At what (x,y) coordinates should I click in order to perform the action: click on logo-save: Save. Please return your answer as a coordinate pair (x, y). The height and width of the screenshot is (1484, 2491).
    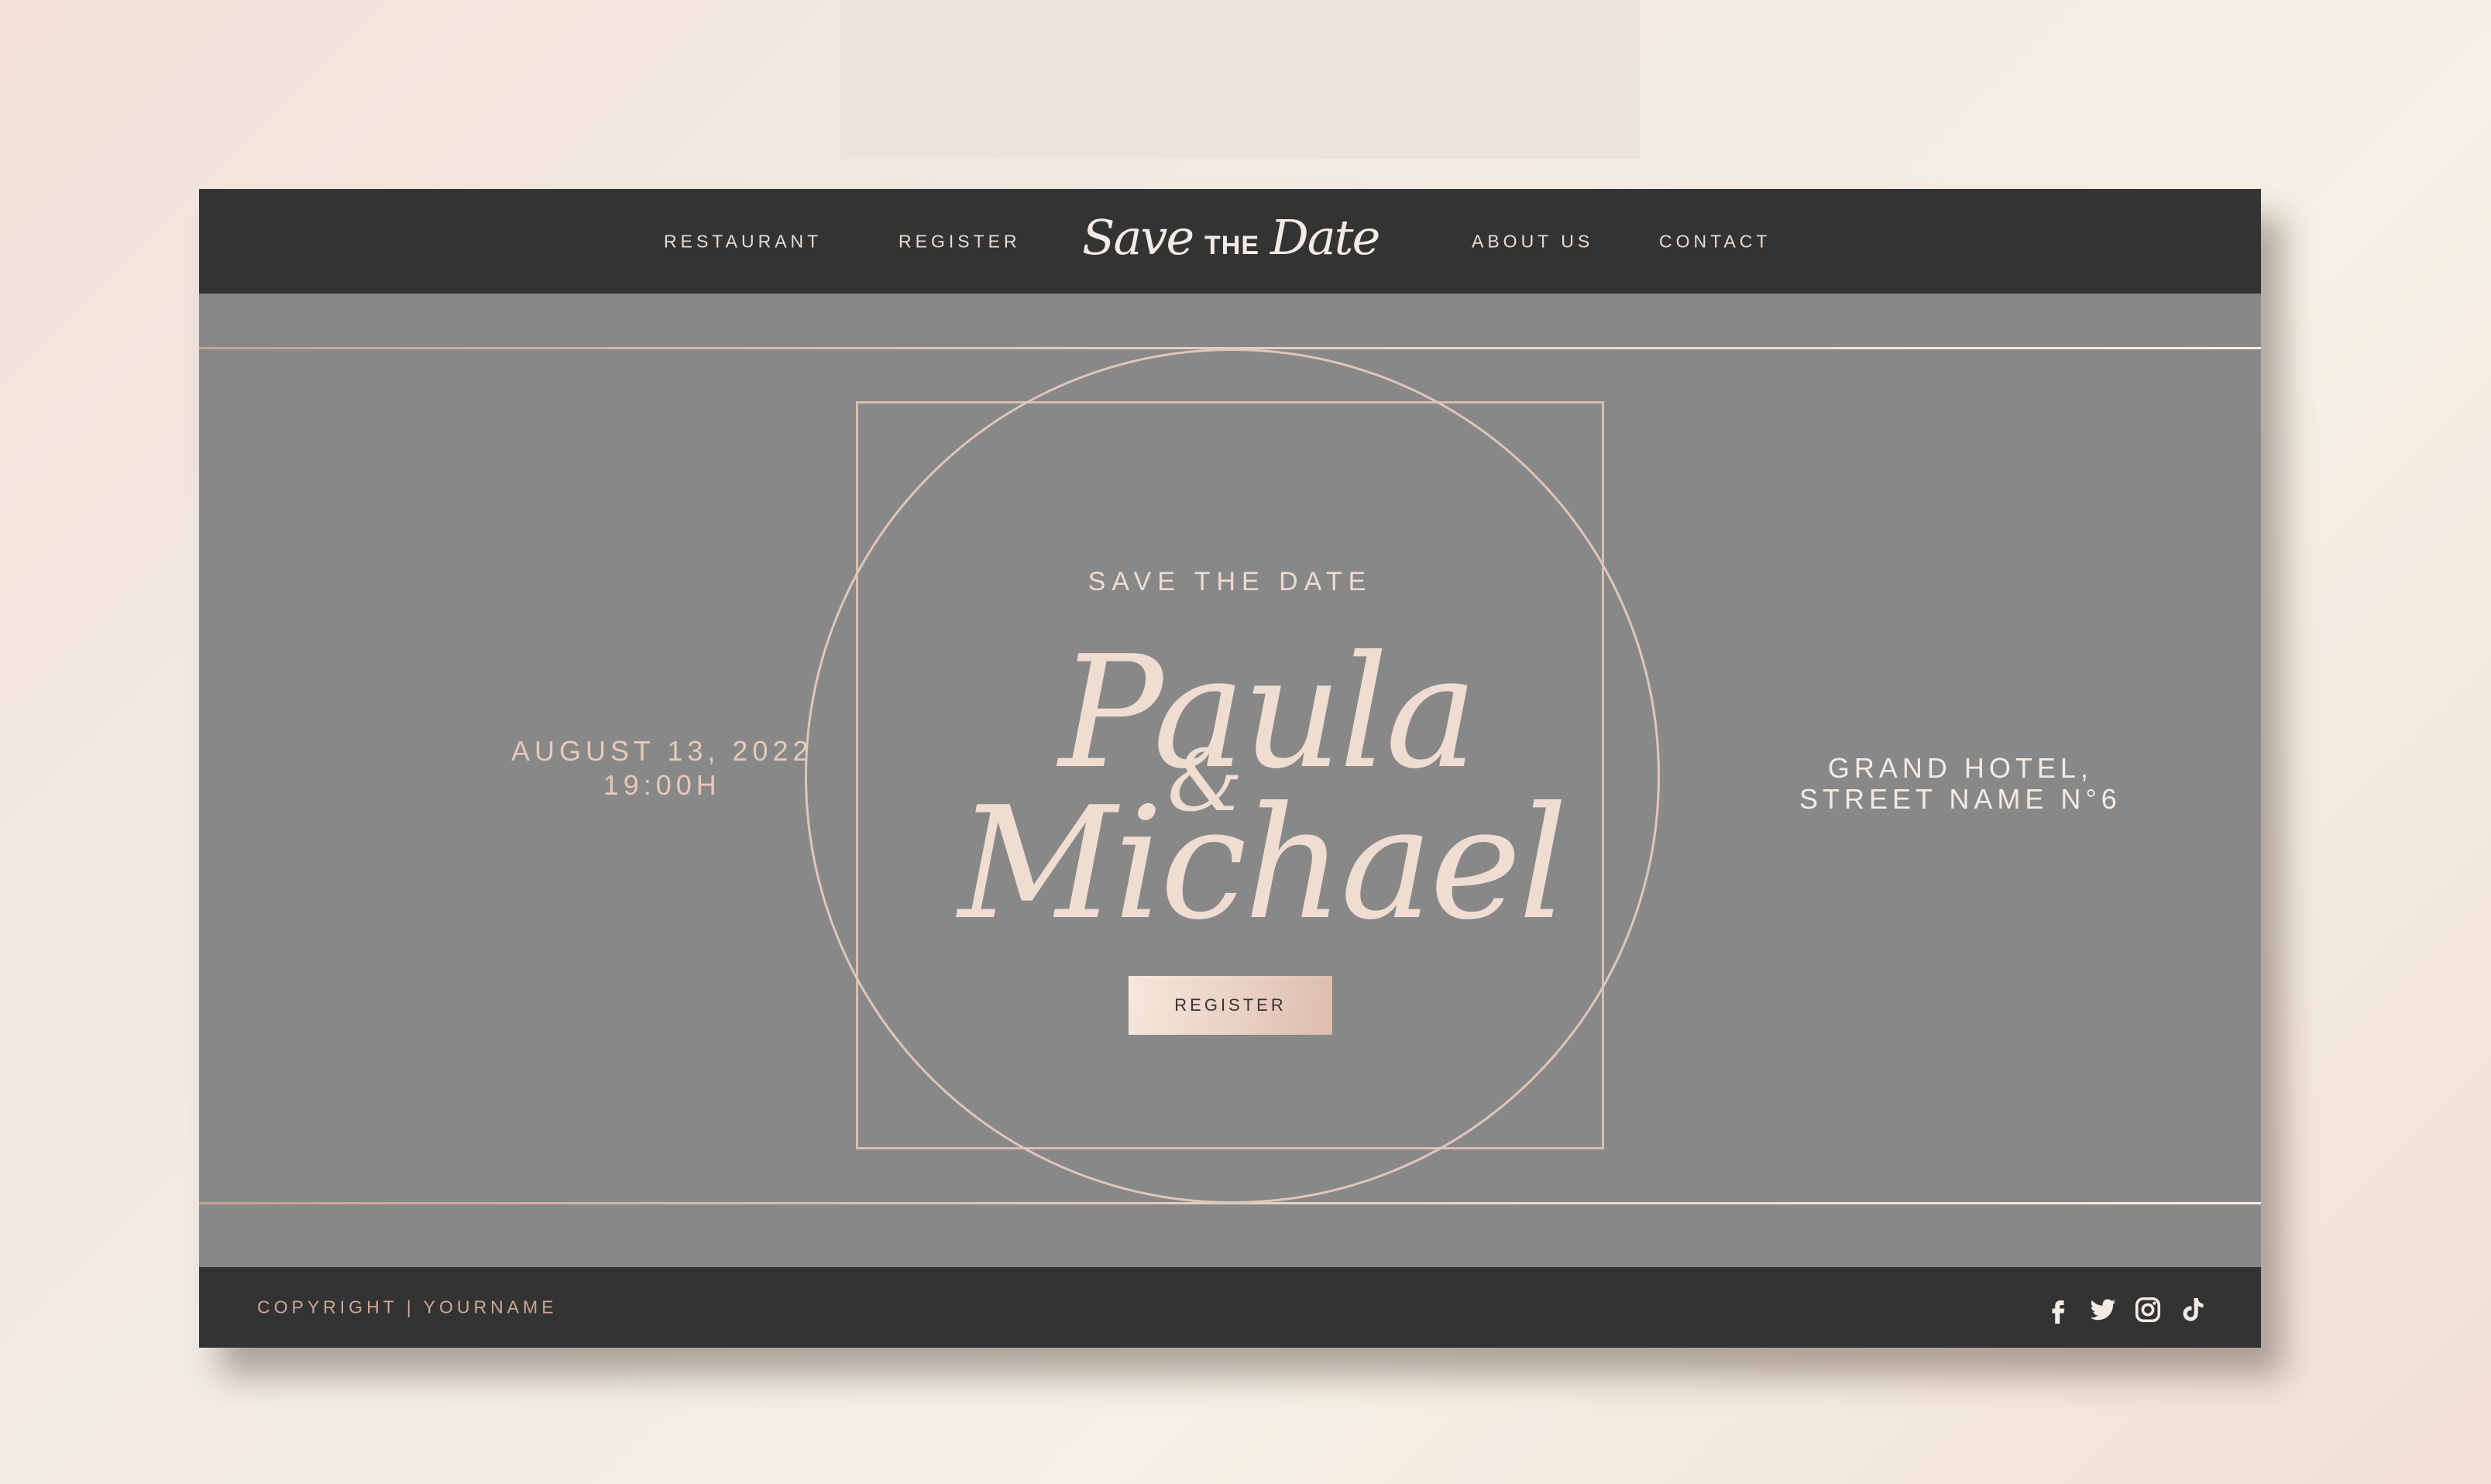
    Looking at the image, I should click on (1138, 237).